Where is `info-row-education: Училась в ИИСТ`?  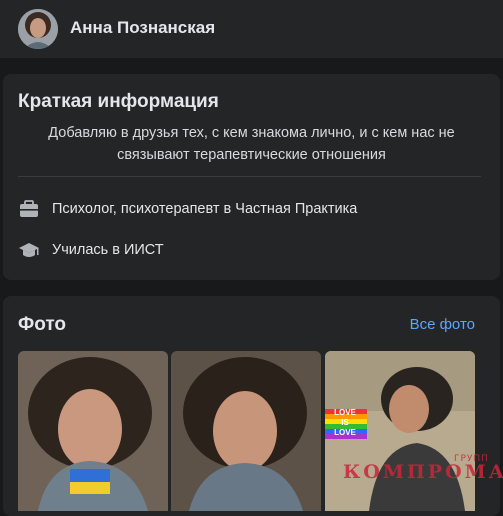
info-row-education: Училась в ИИСТ is located at coordinates (91, 250).